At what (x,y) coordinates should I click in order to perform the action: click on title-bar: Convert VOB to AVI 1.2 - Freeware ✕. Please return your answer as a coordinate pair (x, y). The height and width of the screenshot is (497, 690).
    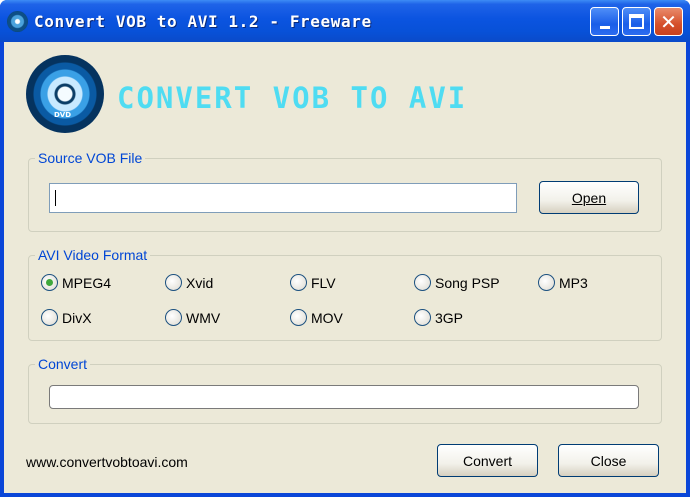
    Looking at the image, I should click on (345, 21).